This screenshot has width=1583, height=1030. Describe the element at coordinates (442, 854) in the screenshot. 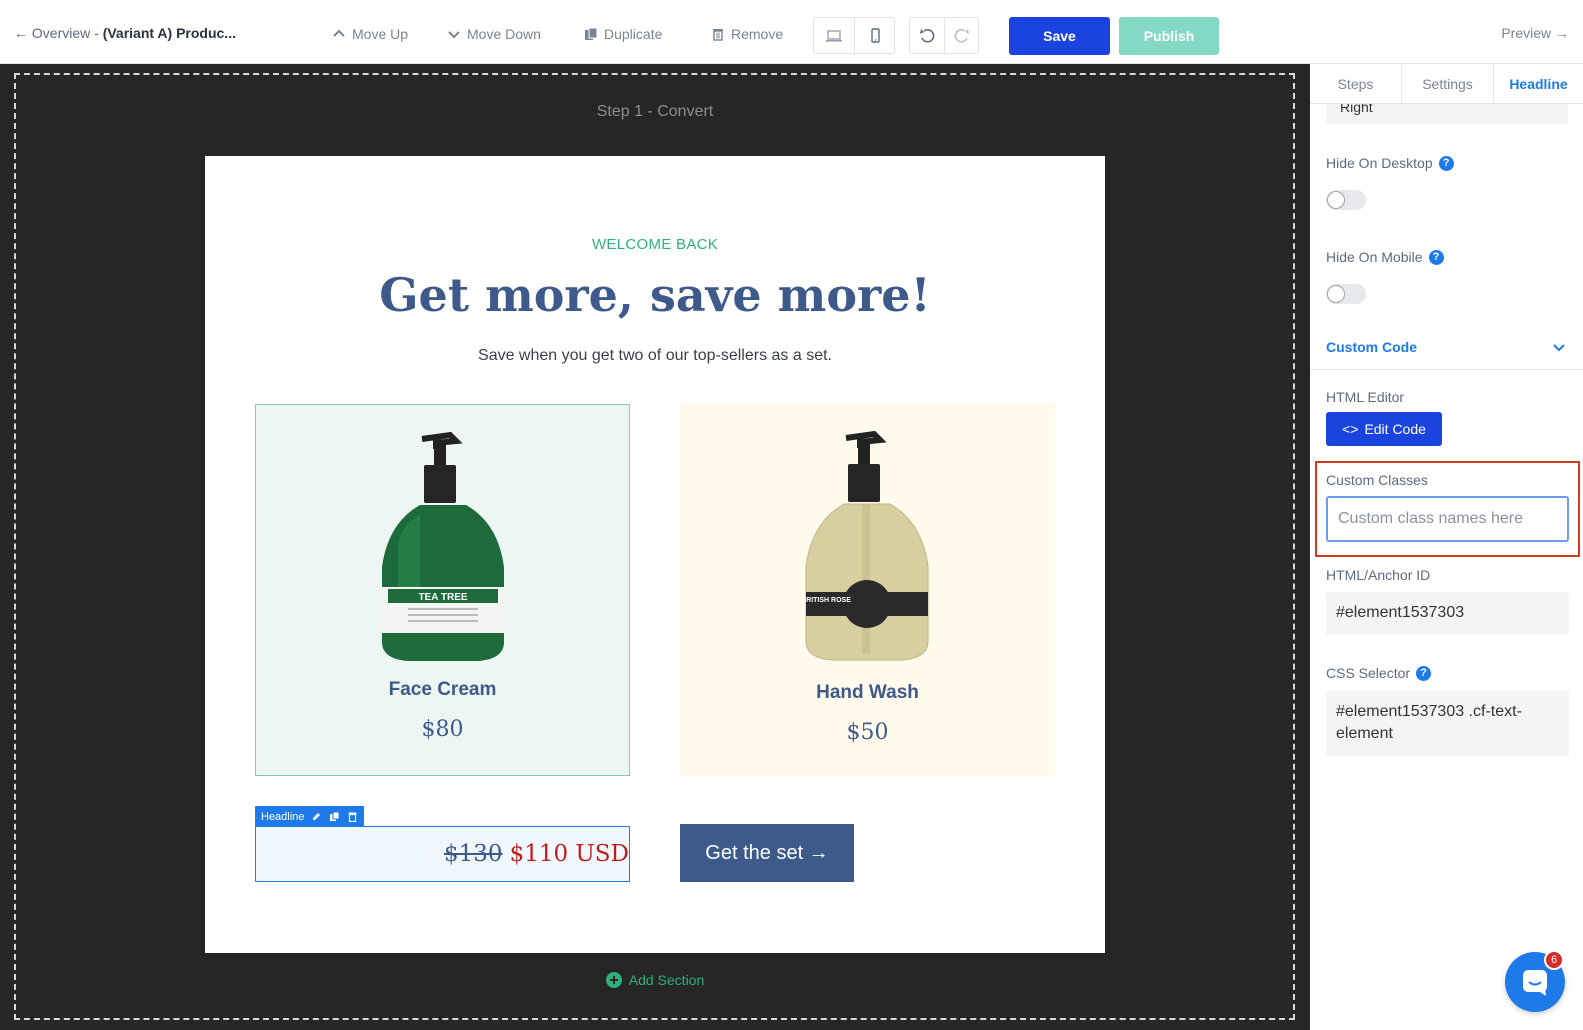

I see `price-headline-selected: $130 $110 USD` at that location.